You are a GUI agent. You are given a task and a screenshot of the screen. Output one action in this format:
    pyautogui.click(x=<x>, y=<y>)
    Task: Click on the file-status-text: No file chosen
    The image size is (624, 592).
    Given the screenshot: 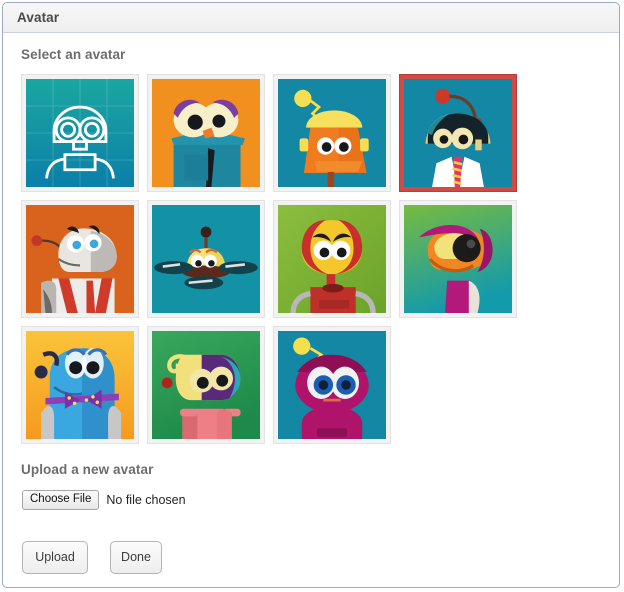 What is the action you would take?
    pyautogui.click(x=146, y=500)
    